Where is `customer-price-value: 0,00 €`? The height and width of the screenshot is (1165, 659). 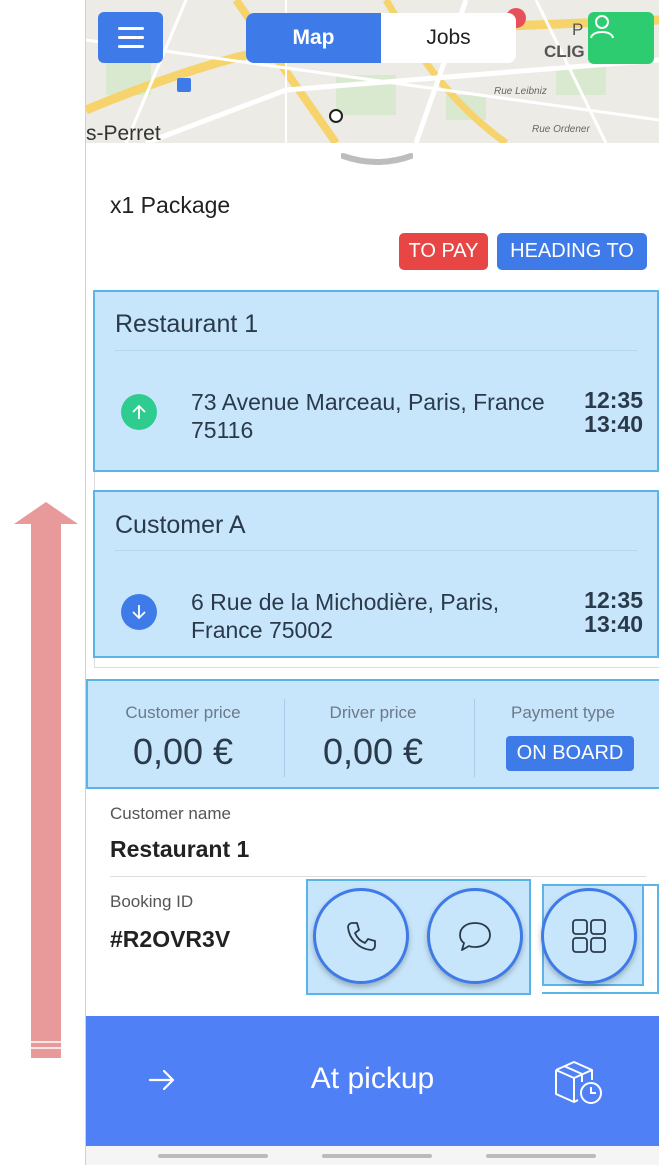 customer-price-value: 0,00 € is located at coordinates (183, 751).